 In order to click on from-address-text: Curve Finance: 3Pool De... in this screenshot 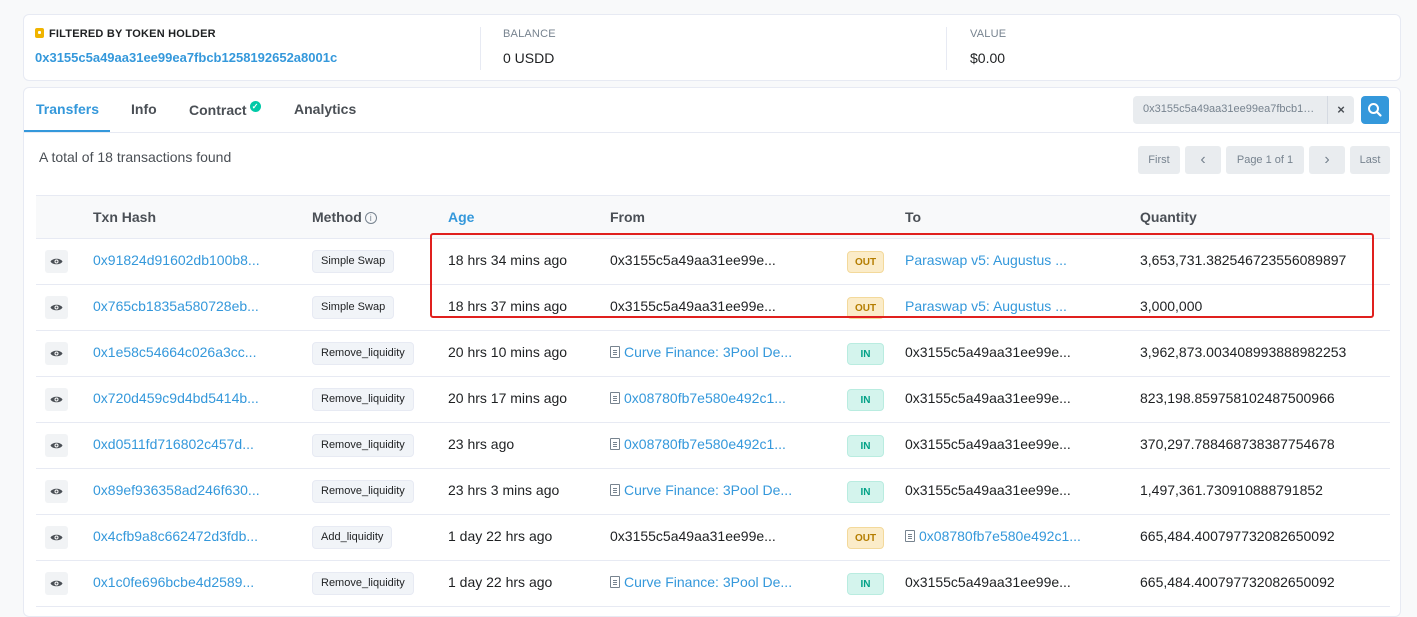, I will do `click(708, 490)`.